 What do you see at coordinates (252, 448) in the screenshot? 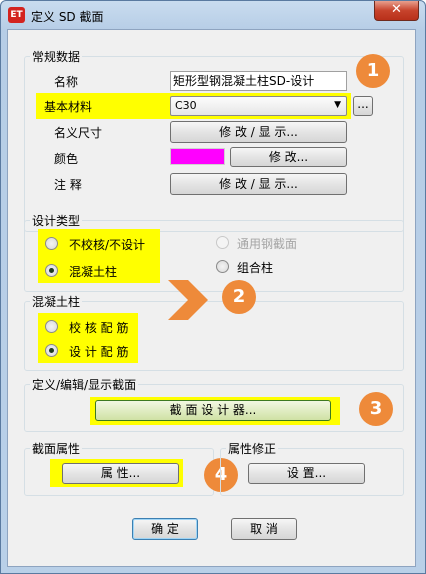
I see `property-modifiers-title: 属性修正` at bounding box center [252, 448].